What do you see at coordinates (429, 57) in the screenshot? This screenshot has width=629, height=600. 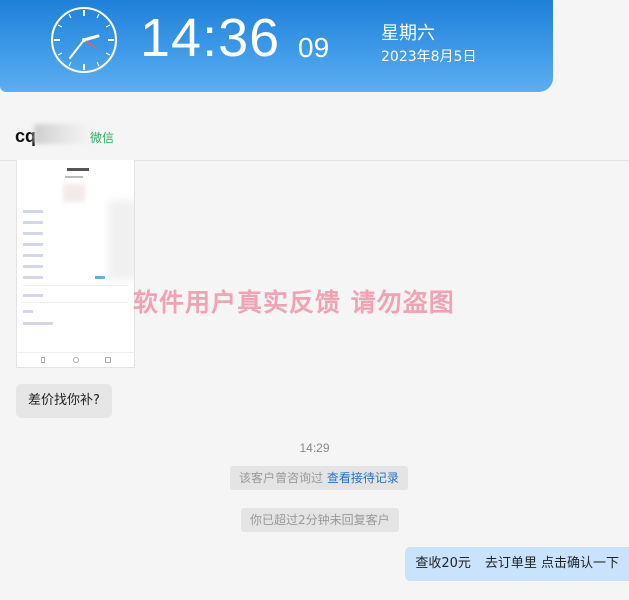 I see `clock-date: 2023年8月5日` at bounding box center [429, 57].